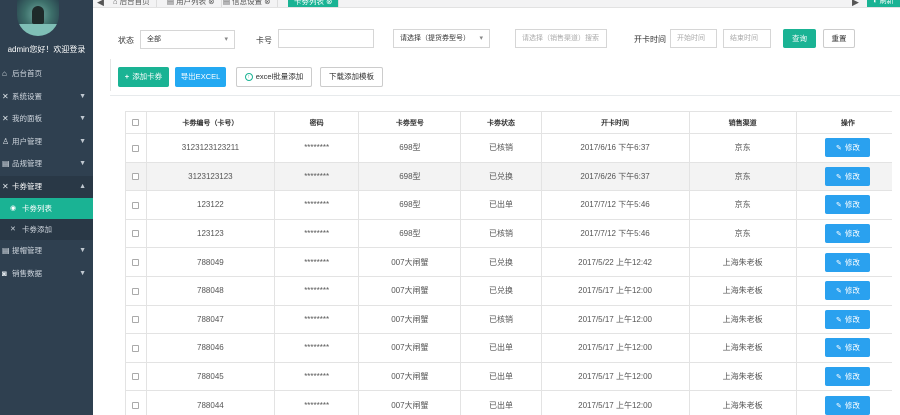  What do you see at coordinates (210, 148) in the screenshot?
I see `card-no-cell: 3123123123211` at bounding box center [210, 148].